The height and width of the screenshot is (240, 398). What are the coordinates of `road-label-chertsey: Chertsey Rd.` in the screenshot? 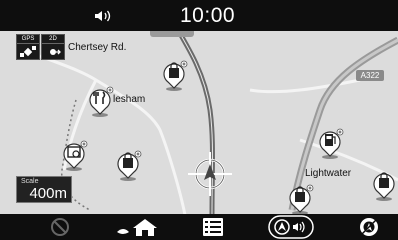 It's located at (97, 47).